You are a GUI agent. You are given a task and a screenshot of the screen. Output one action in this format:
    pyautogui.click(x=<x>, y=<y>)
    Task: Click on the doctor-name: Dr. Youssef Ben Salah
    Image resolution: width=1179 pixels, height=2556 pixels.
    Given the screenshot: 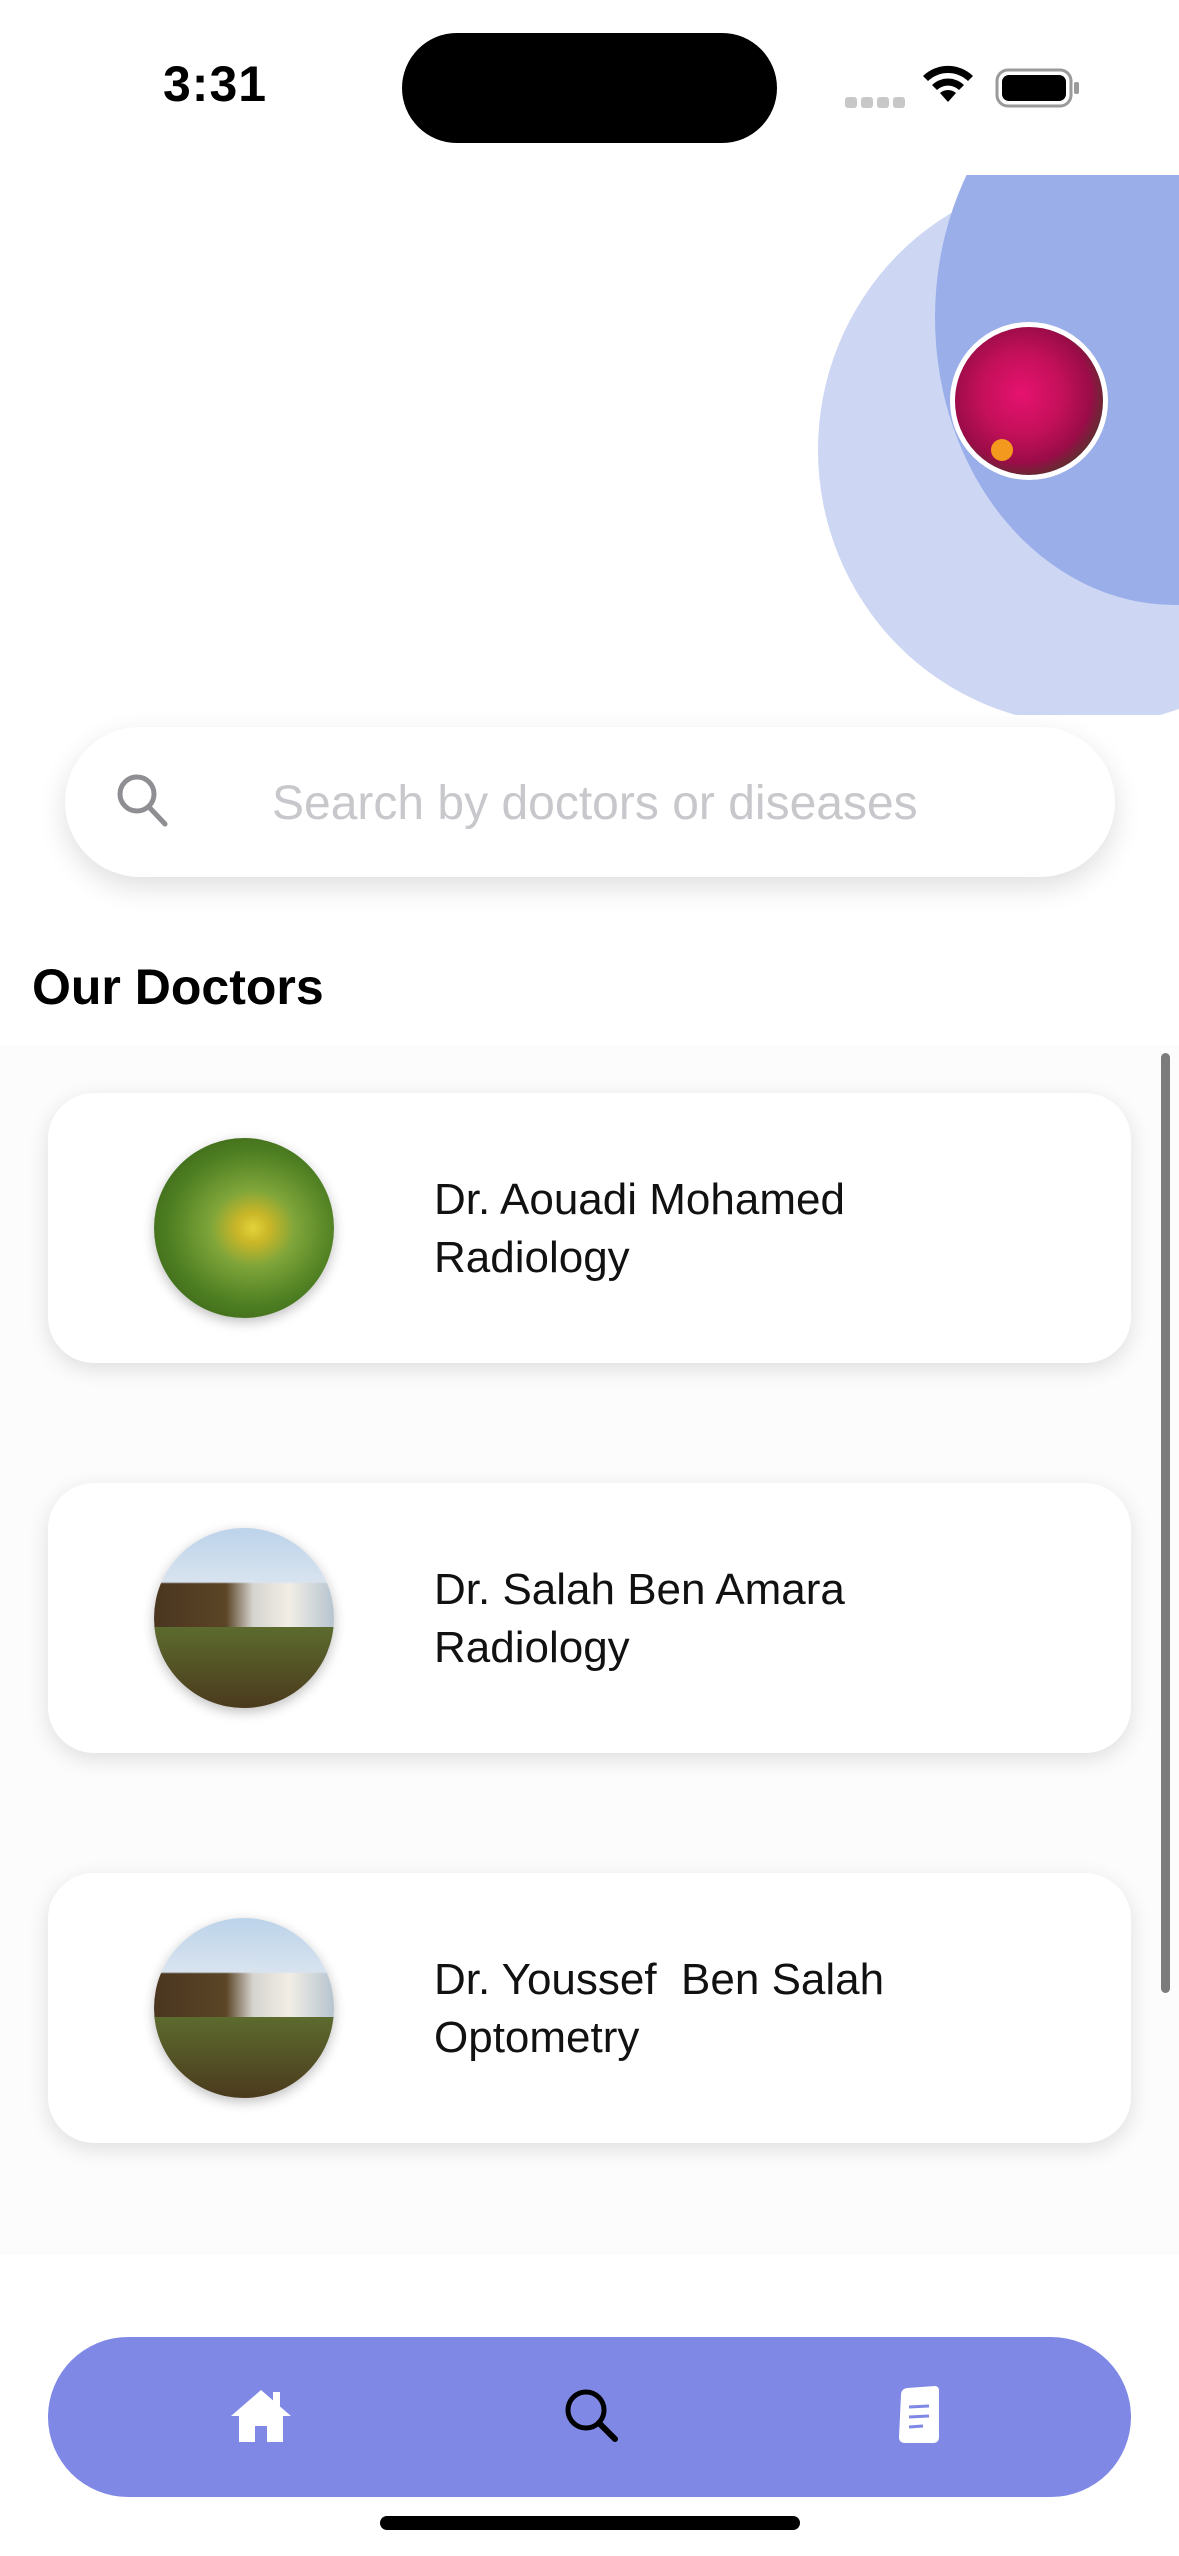 What is the action you would take?
    pyautogui.click(x=659, y=1979)
    